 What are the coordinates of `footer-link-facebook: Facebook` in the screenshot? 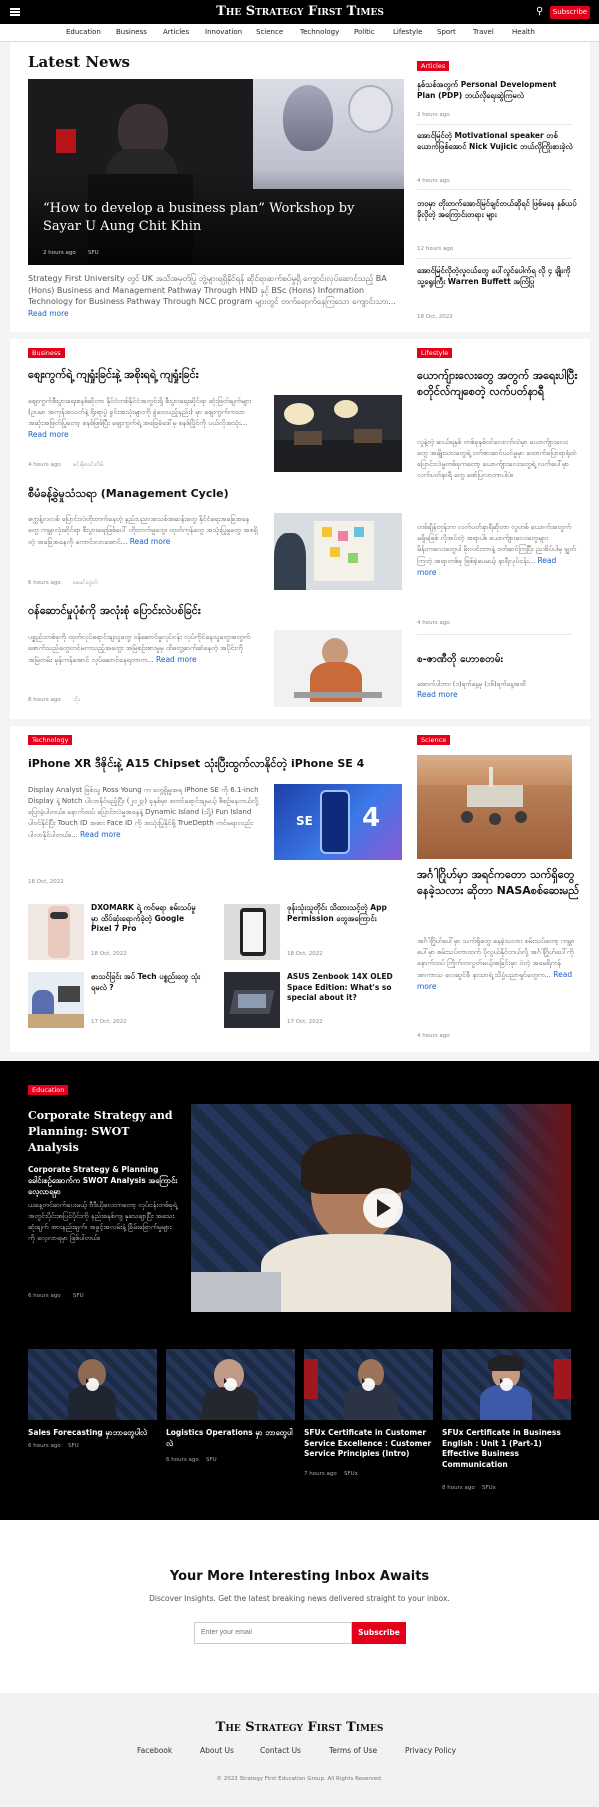 It's located at (154, 1751).